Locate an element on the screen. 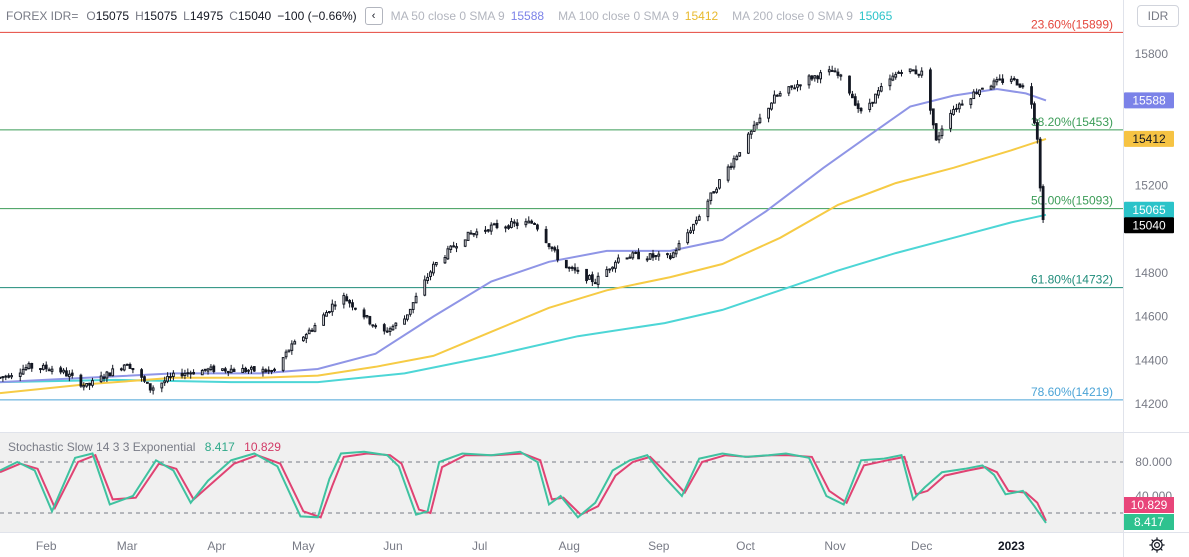  collapse-legend-button: ‹ is located at coordinates (373, 16).